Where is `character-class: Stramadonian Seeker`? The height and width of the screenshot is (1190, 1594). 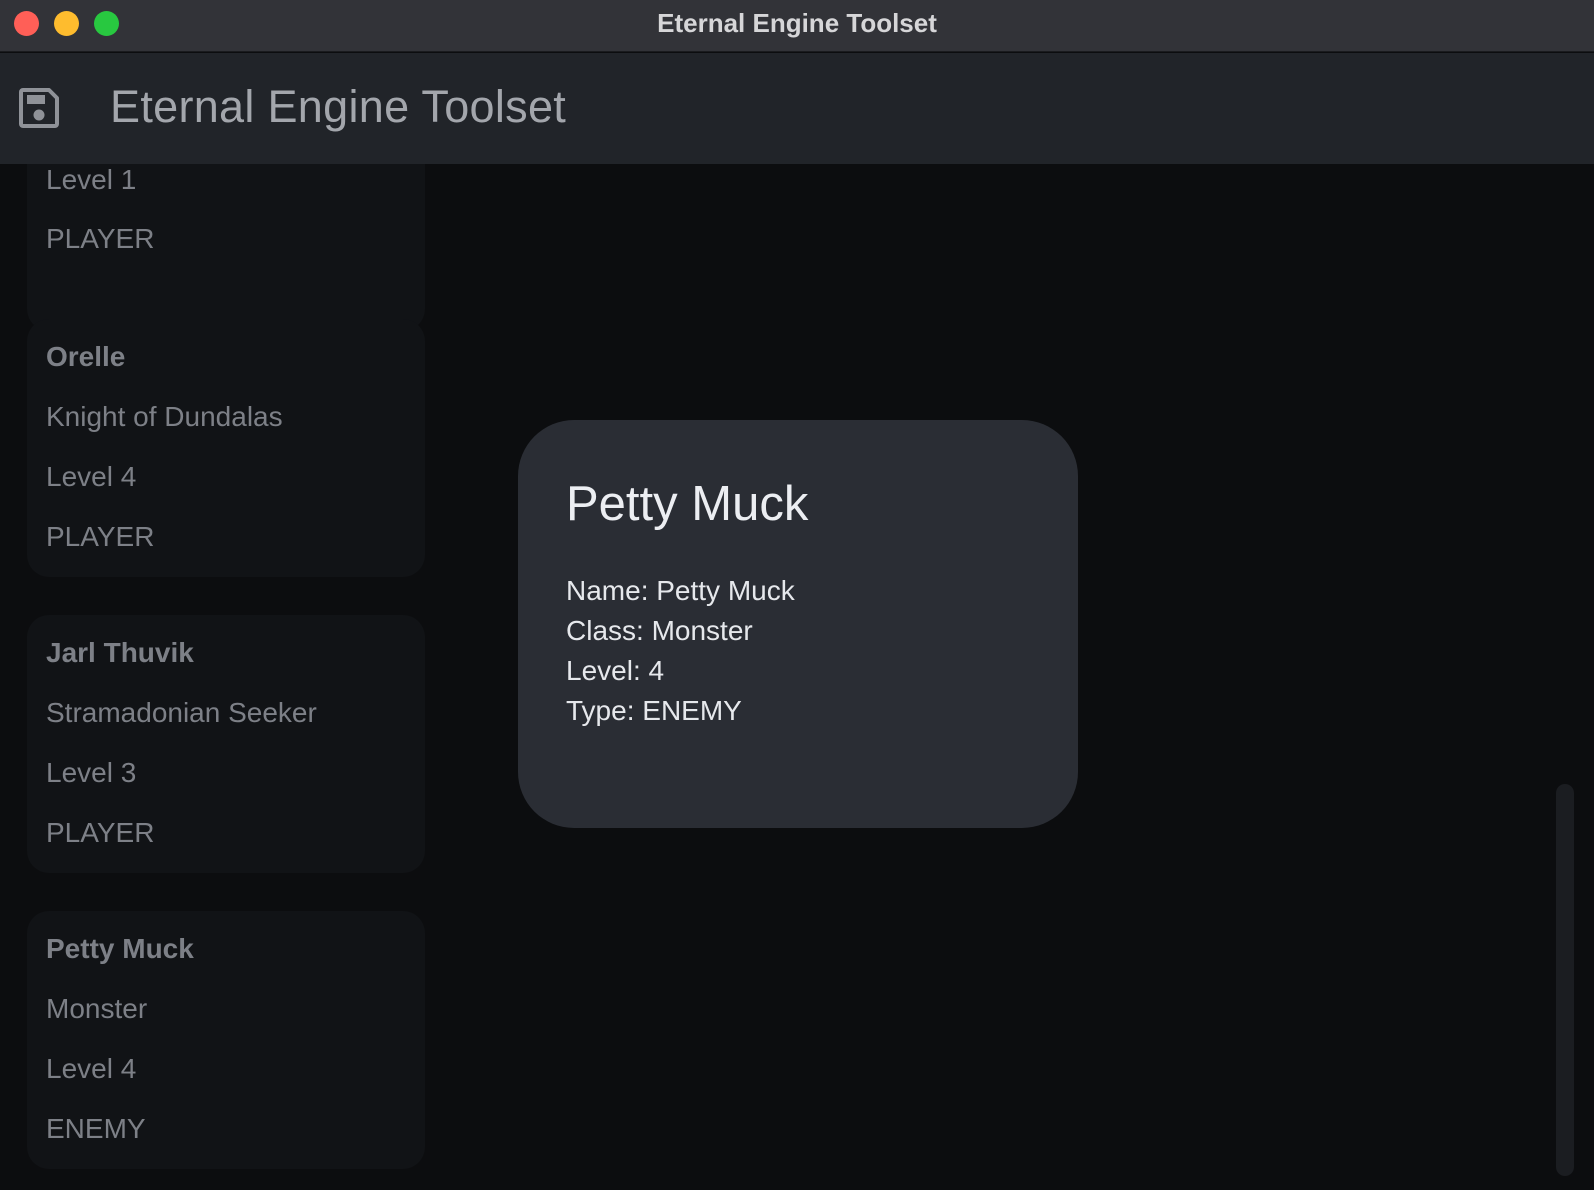
character-class: Stramadonian Seeker is located at coordinates (181, 712).